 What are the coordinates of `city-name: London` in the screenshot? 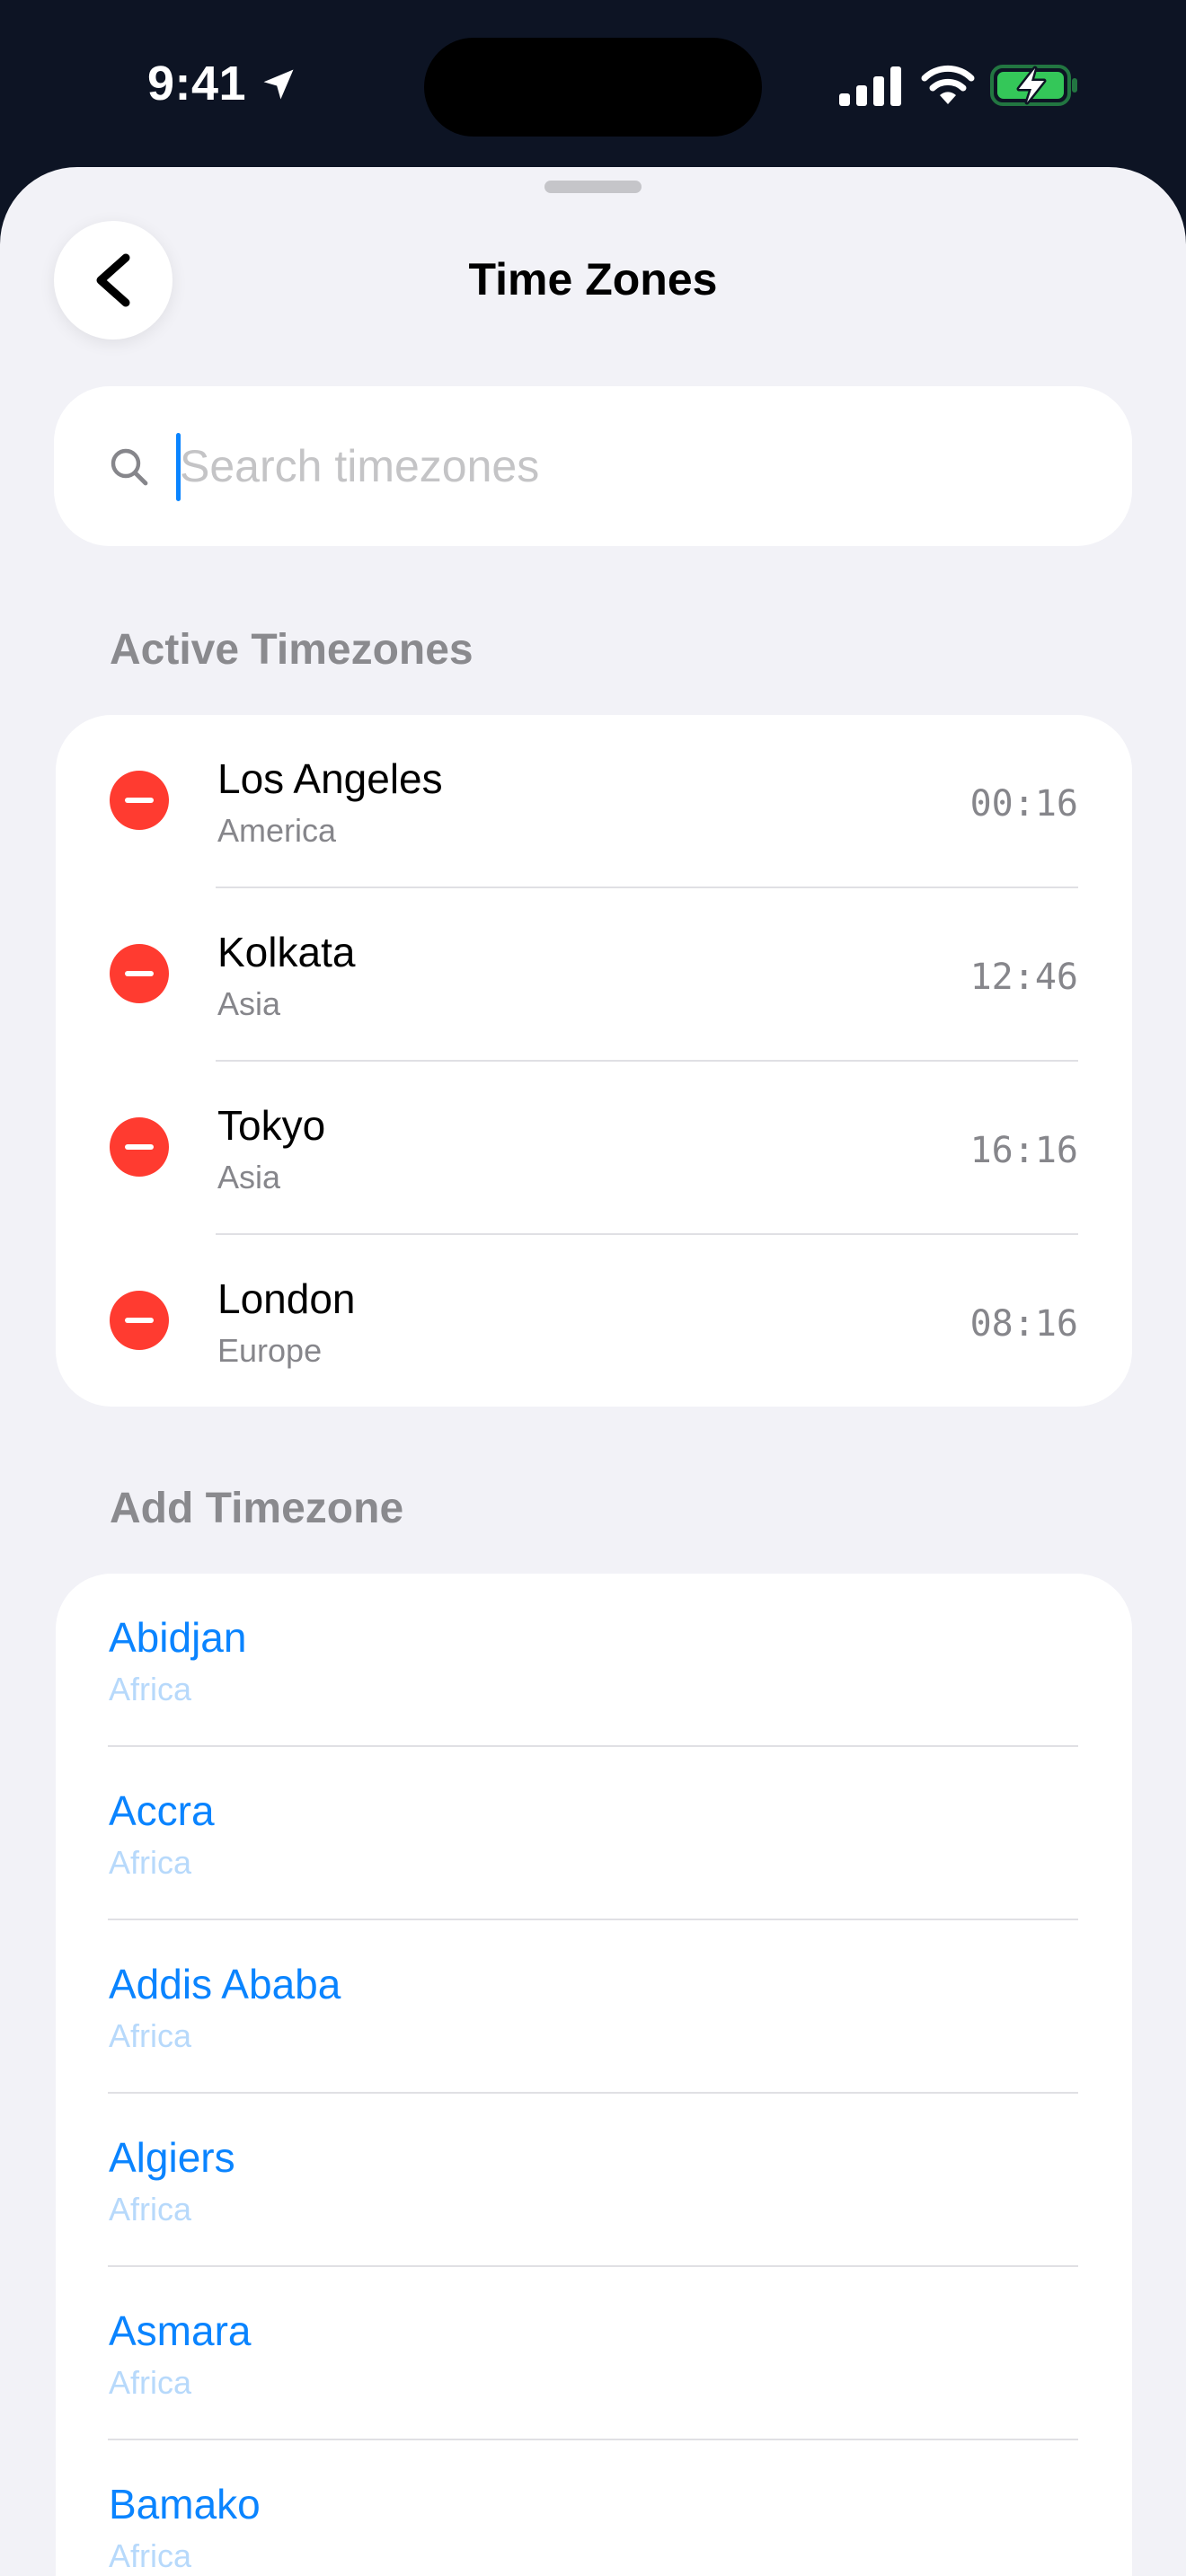 It's located at (286, 1298).